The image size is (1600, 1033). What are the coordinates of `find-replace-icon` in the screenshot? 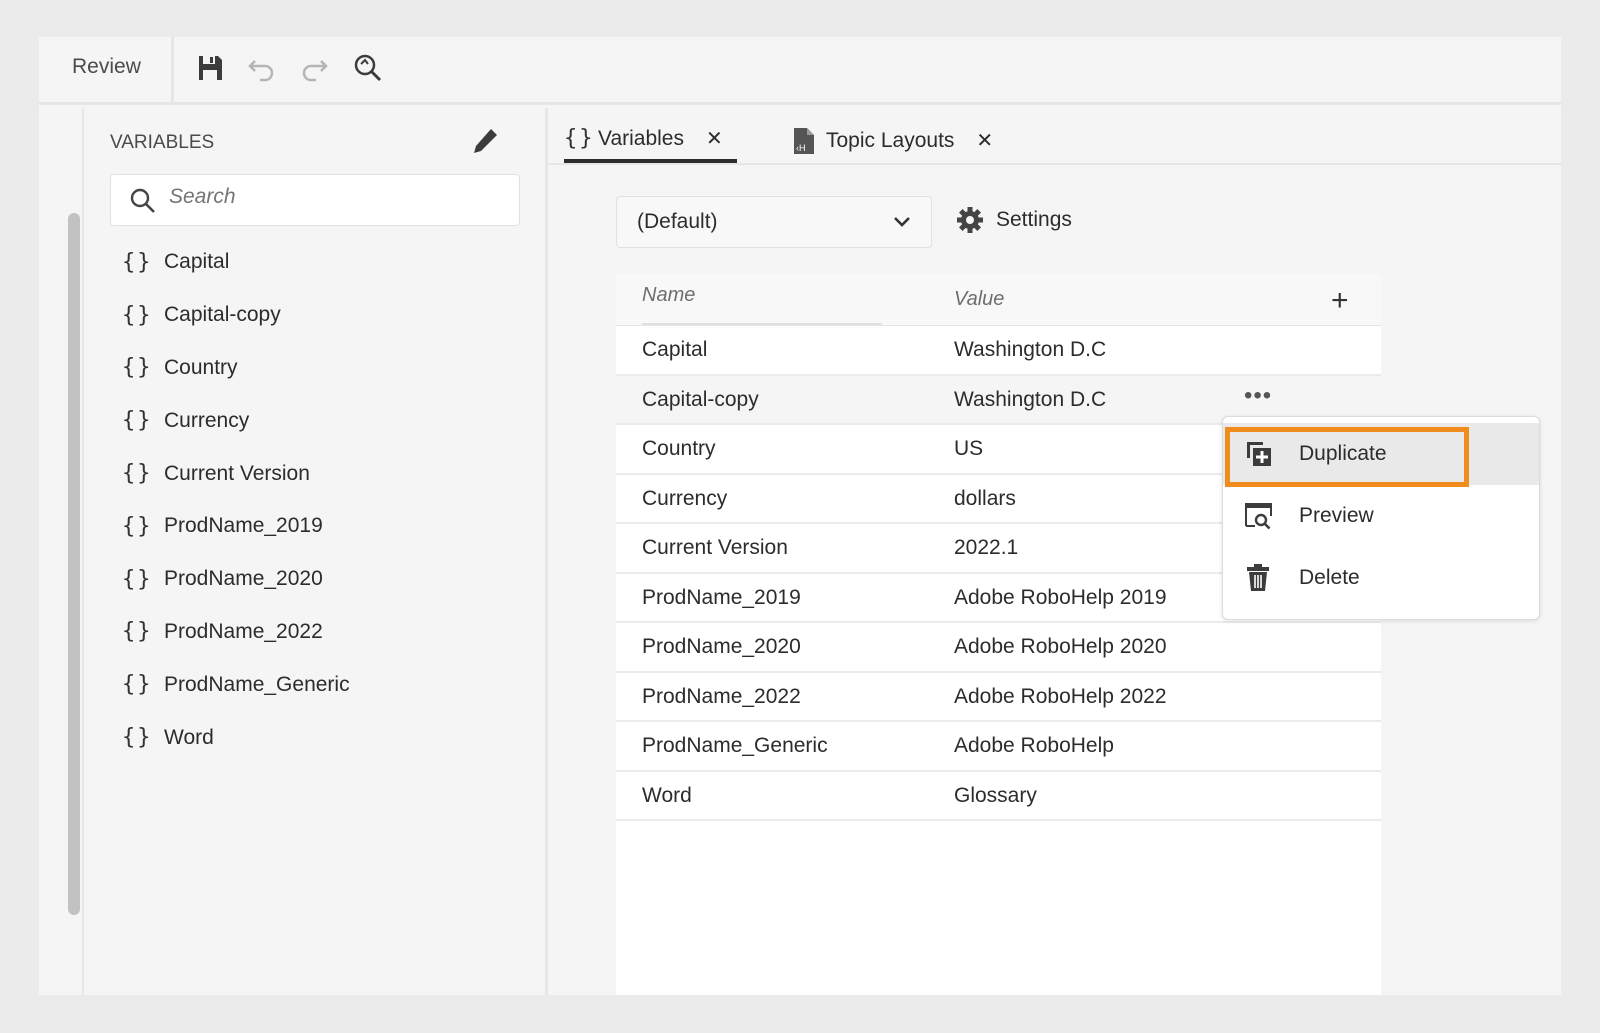 It's located at (368, 68).